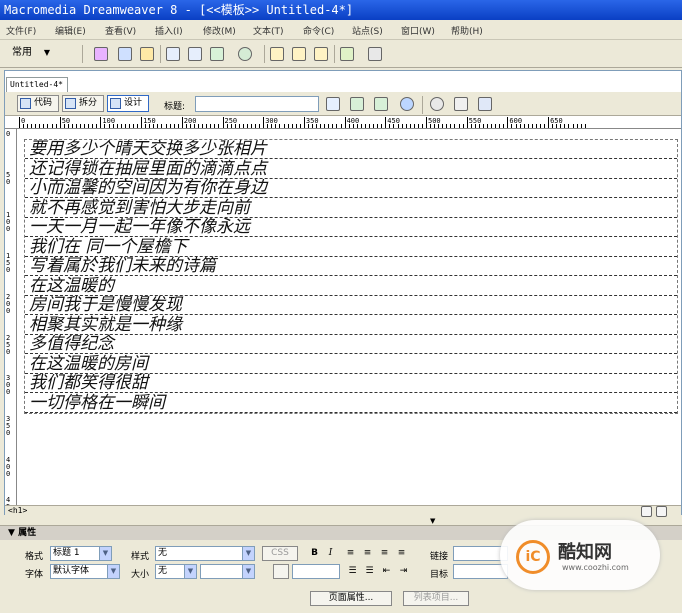  What do you see at coordinates (81, 553) in the screenshot?
I see `format-select: 标题 1 ▼` at bounding box center [81, 553].